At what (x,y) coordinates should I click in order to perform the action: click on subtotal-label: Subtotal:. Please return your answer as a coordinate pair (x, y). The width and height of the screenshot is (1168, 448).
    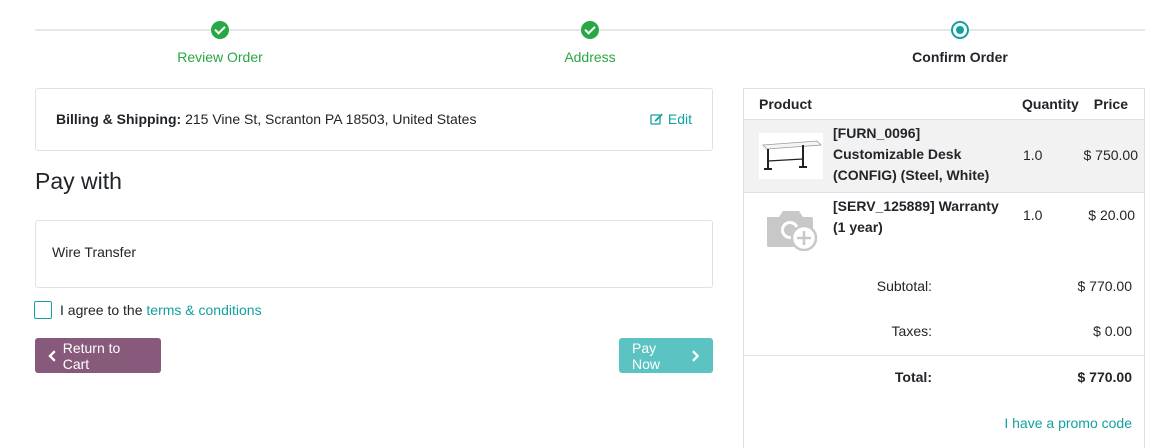
    Looking at the image, I should click on (904, 286).